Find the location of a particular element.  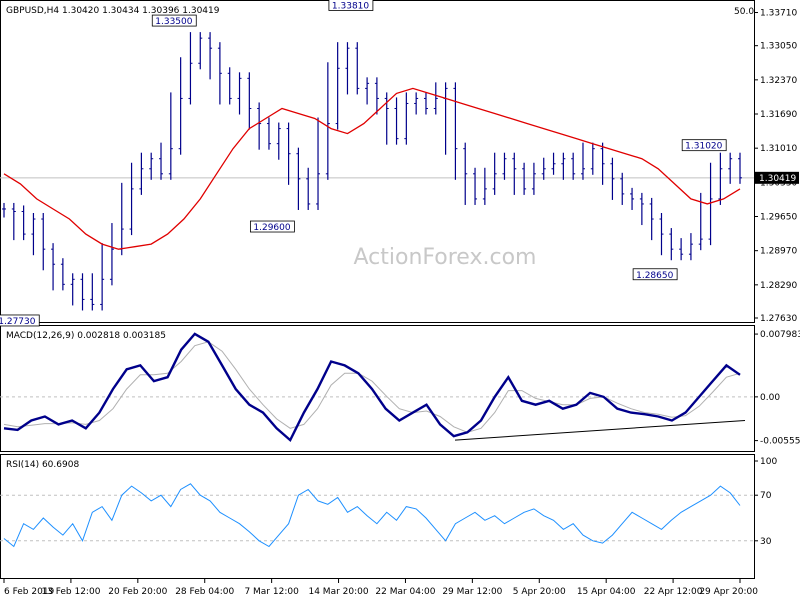

price-tick-label: 1.31010 is located at coordinates (778, 149).